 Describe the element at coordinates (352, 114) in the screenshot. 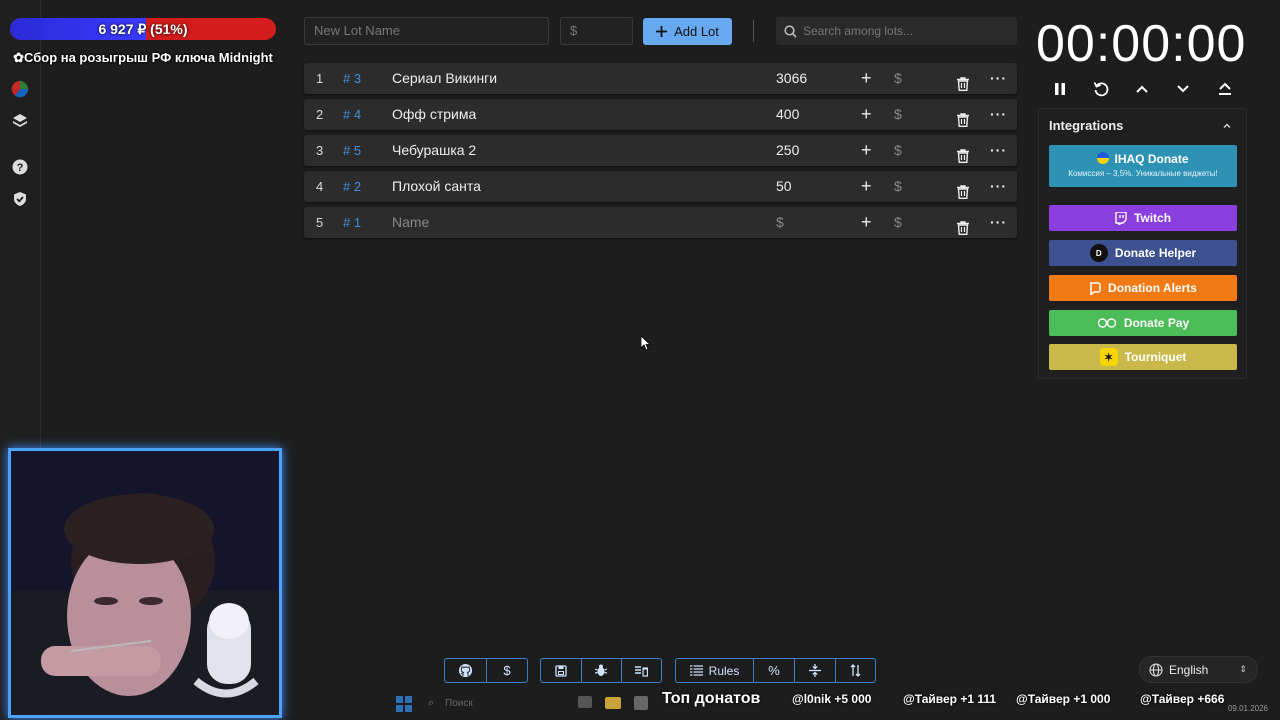

I see `lot-id: # 4` at that location.